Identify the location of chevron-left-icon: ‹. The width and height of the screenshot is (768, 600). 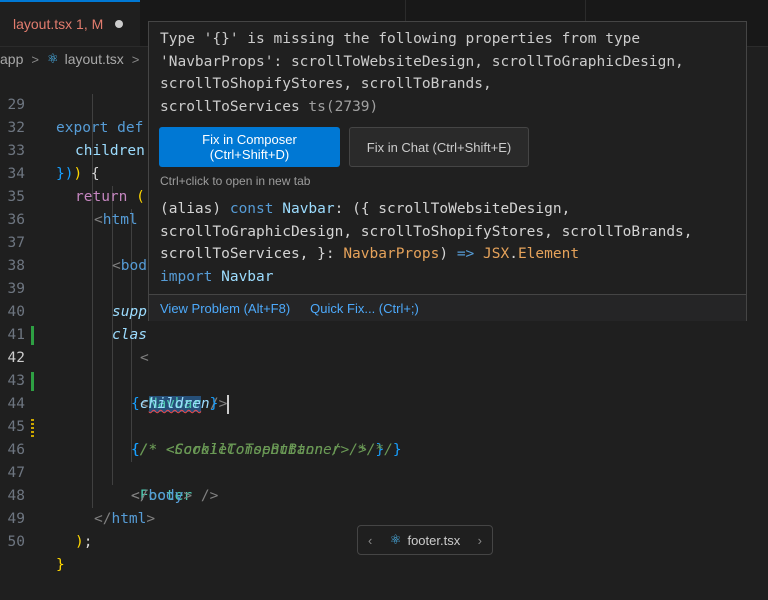
(370, 540).